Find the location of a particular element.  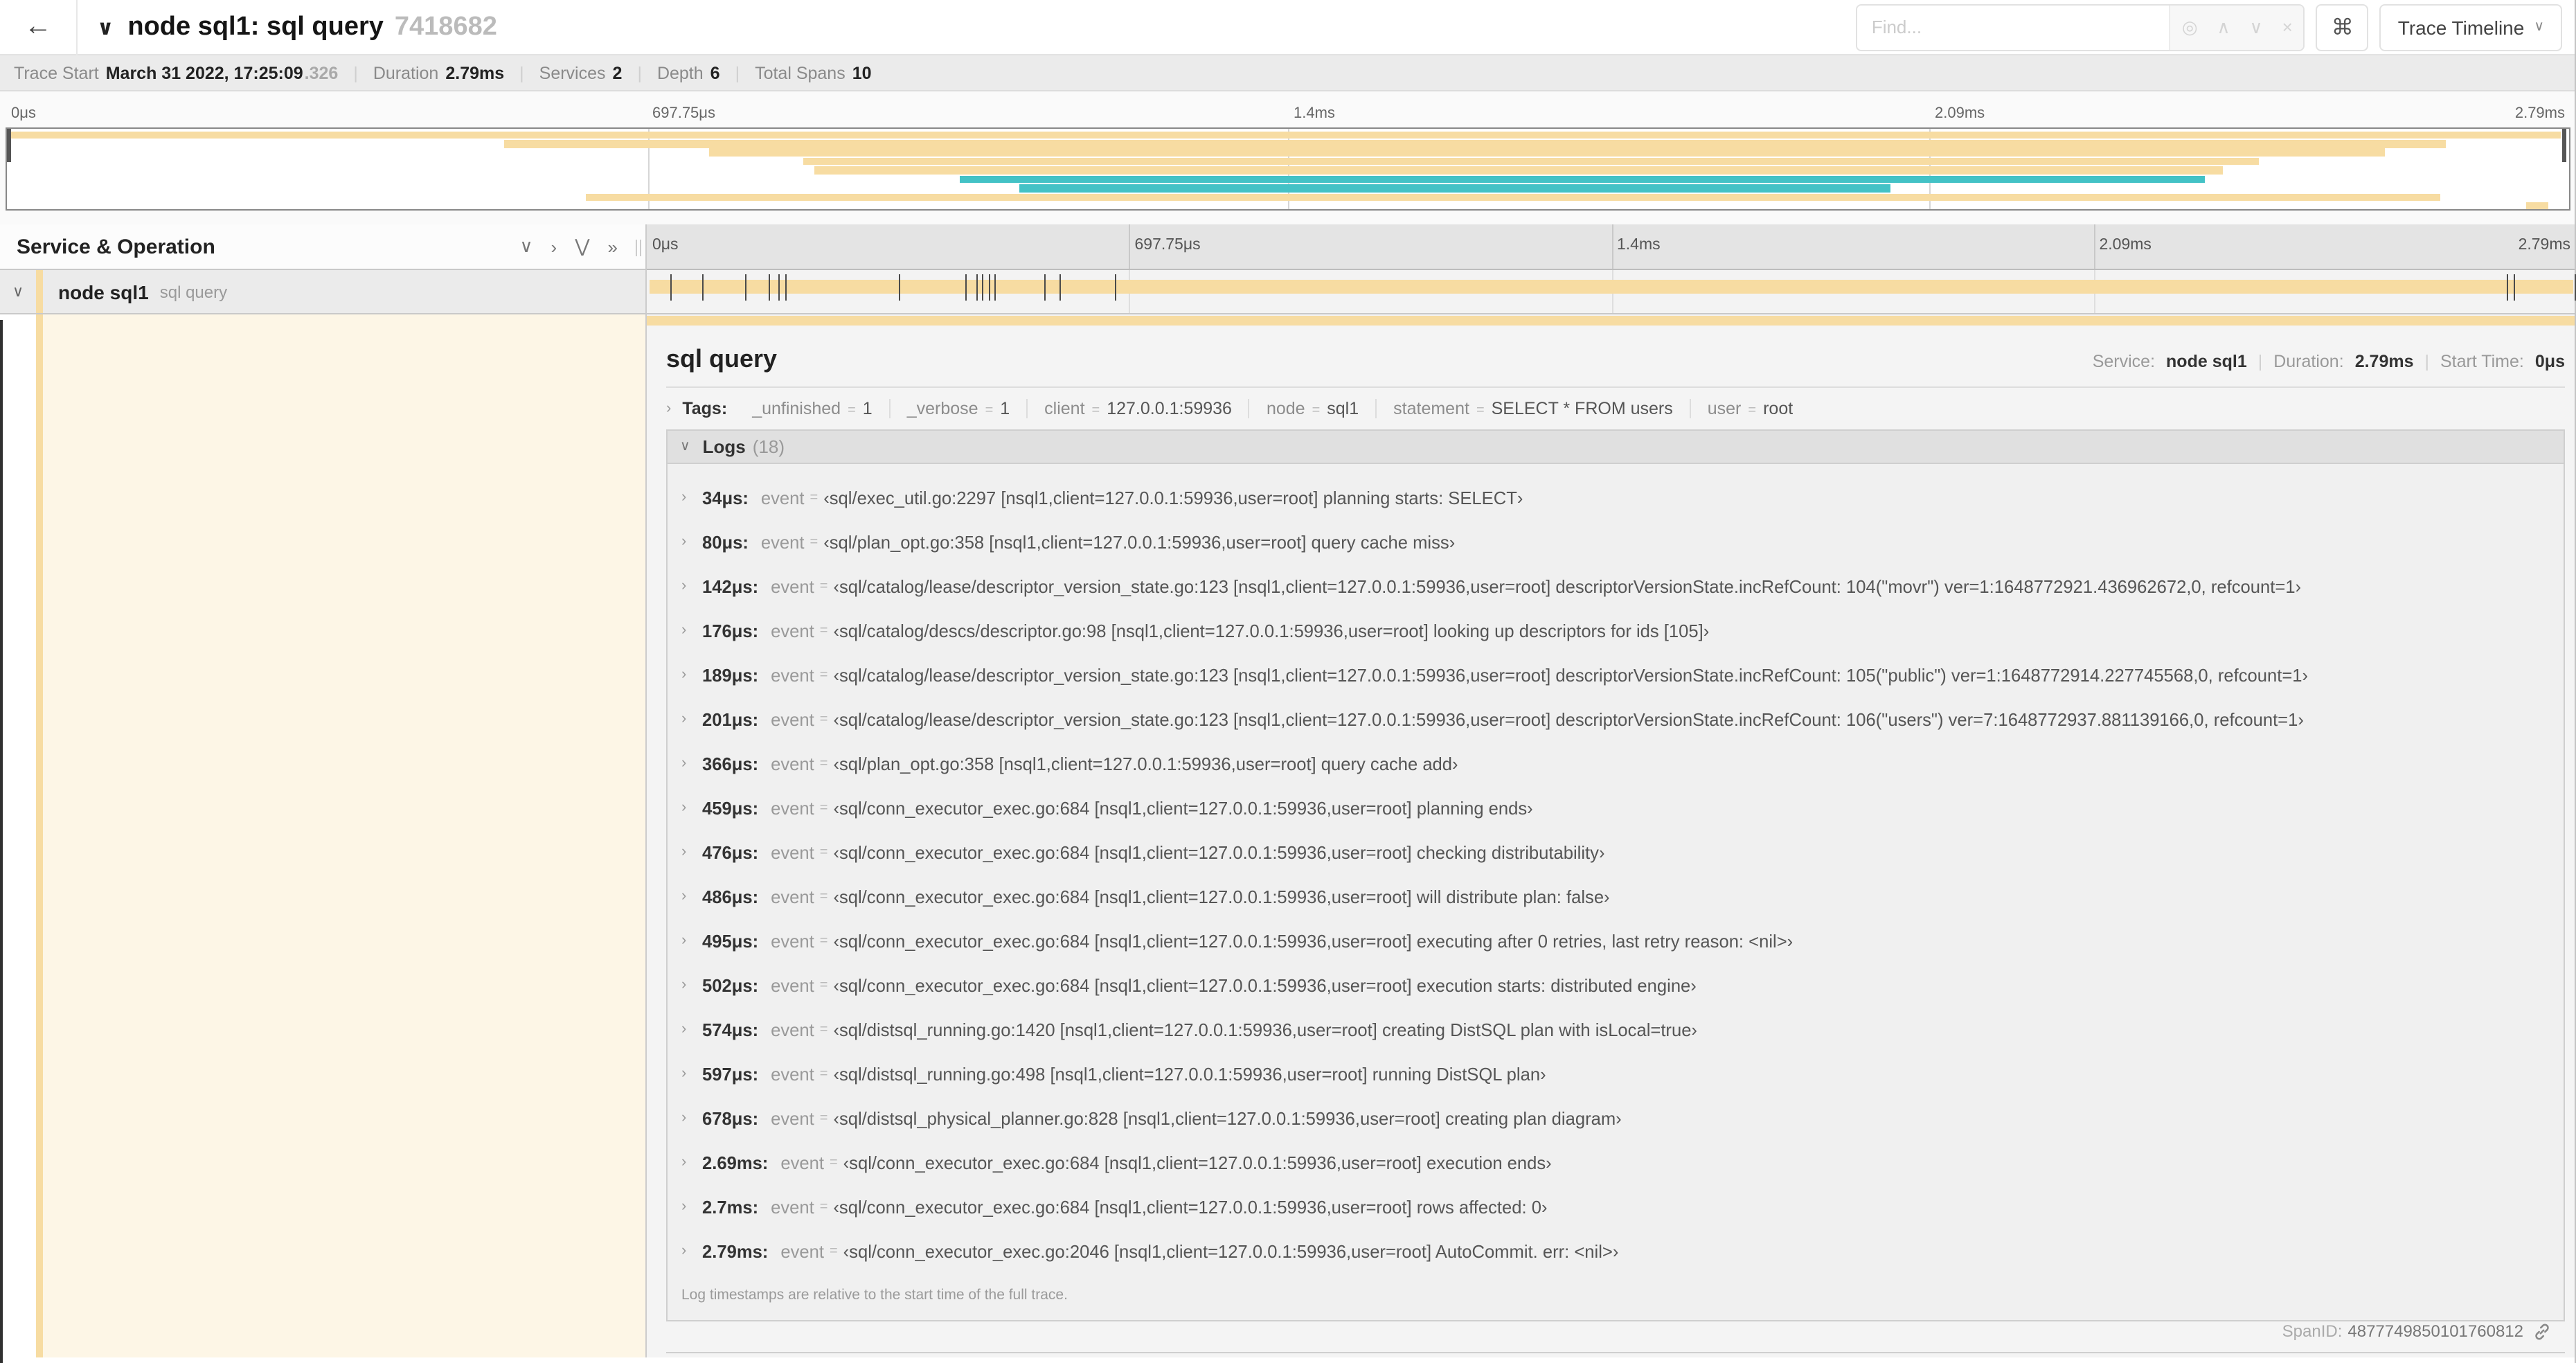

prev-match-icon: ∧ is located at coordinates (2223, 27).